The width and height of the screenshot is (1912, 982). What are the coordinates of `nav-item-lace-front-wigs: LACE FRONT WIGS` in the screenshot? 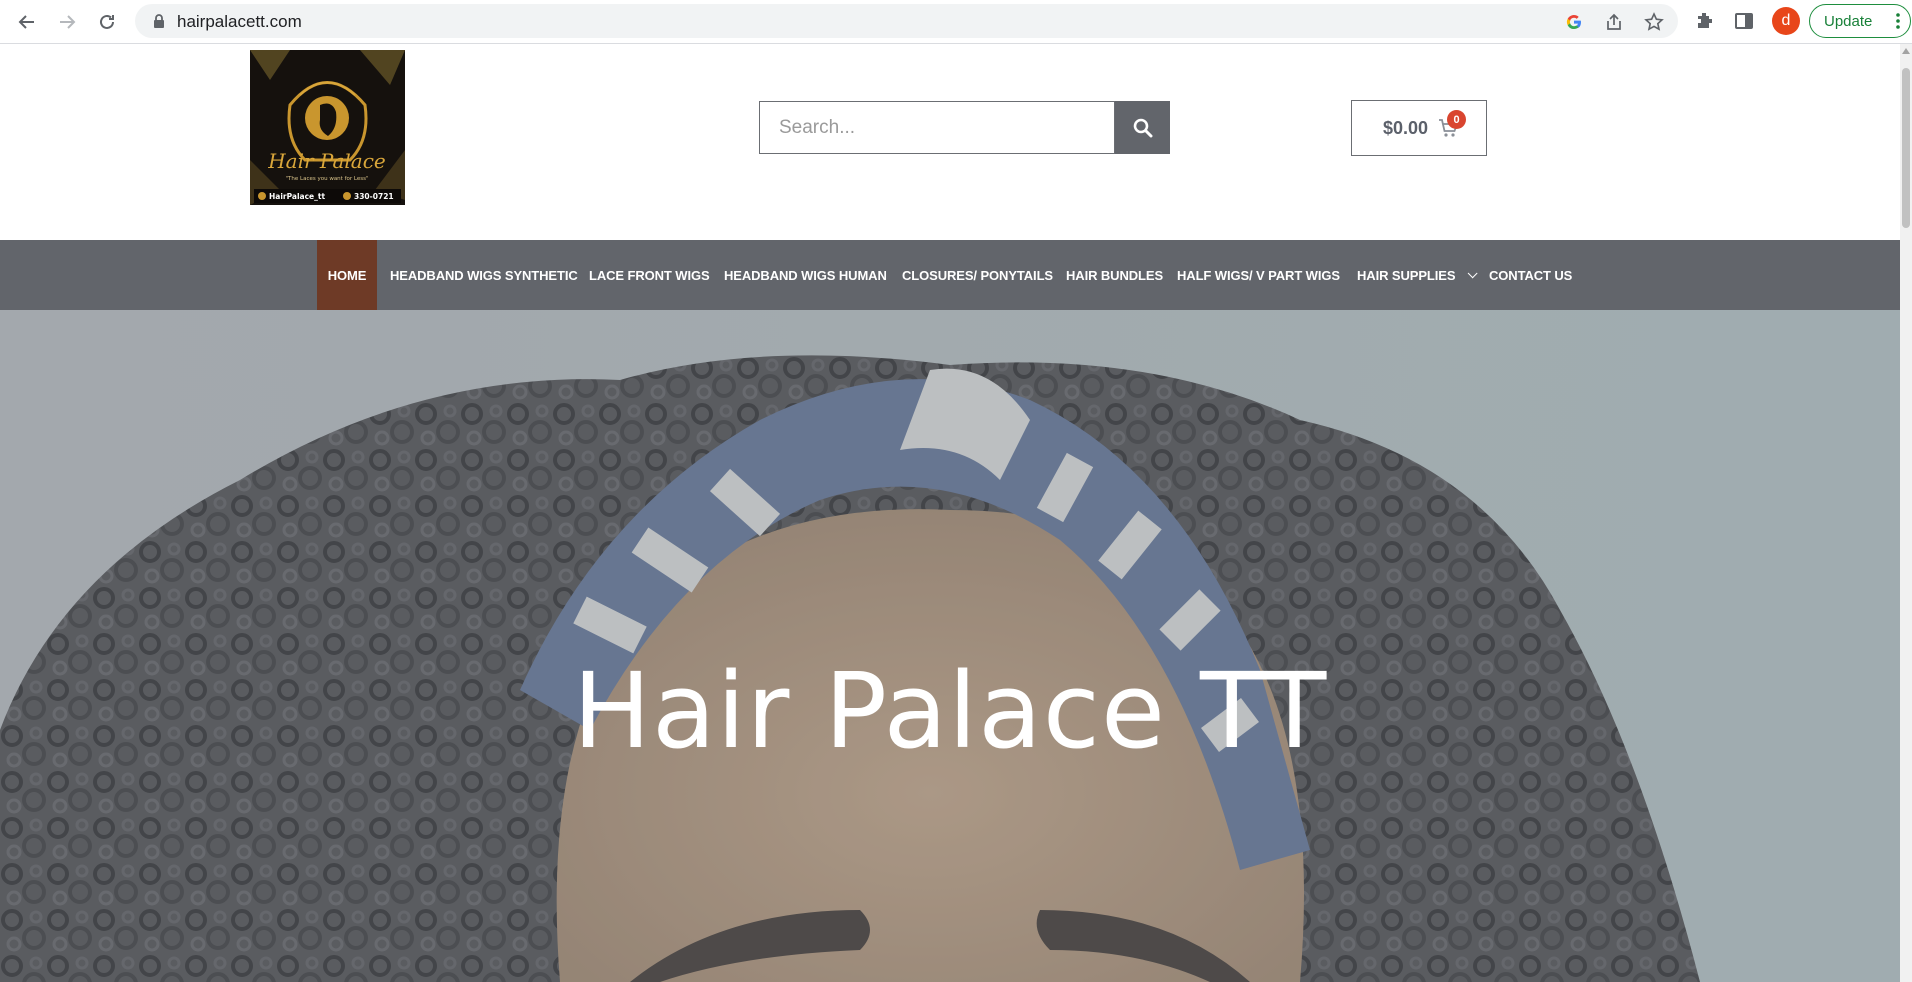 It's located at (649, 275).